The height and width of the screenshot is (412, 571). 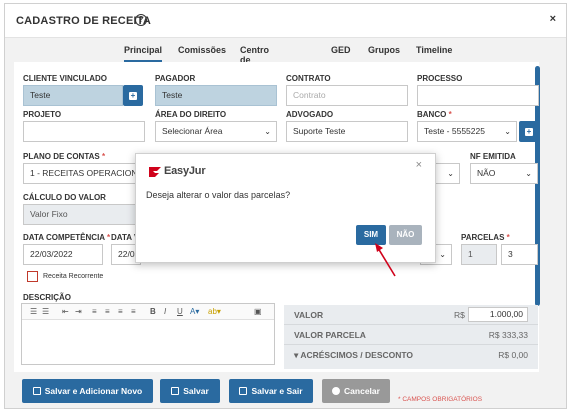 I want to click on parcelas-required-mark: *, so click(x=508, y=237).